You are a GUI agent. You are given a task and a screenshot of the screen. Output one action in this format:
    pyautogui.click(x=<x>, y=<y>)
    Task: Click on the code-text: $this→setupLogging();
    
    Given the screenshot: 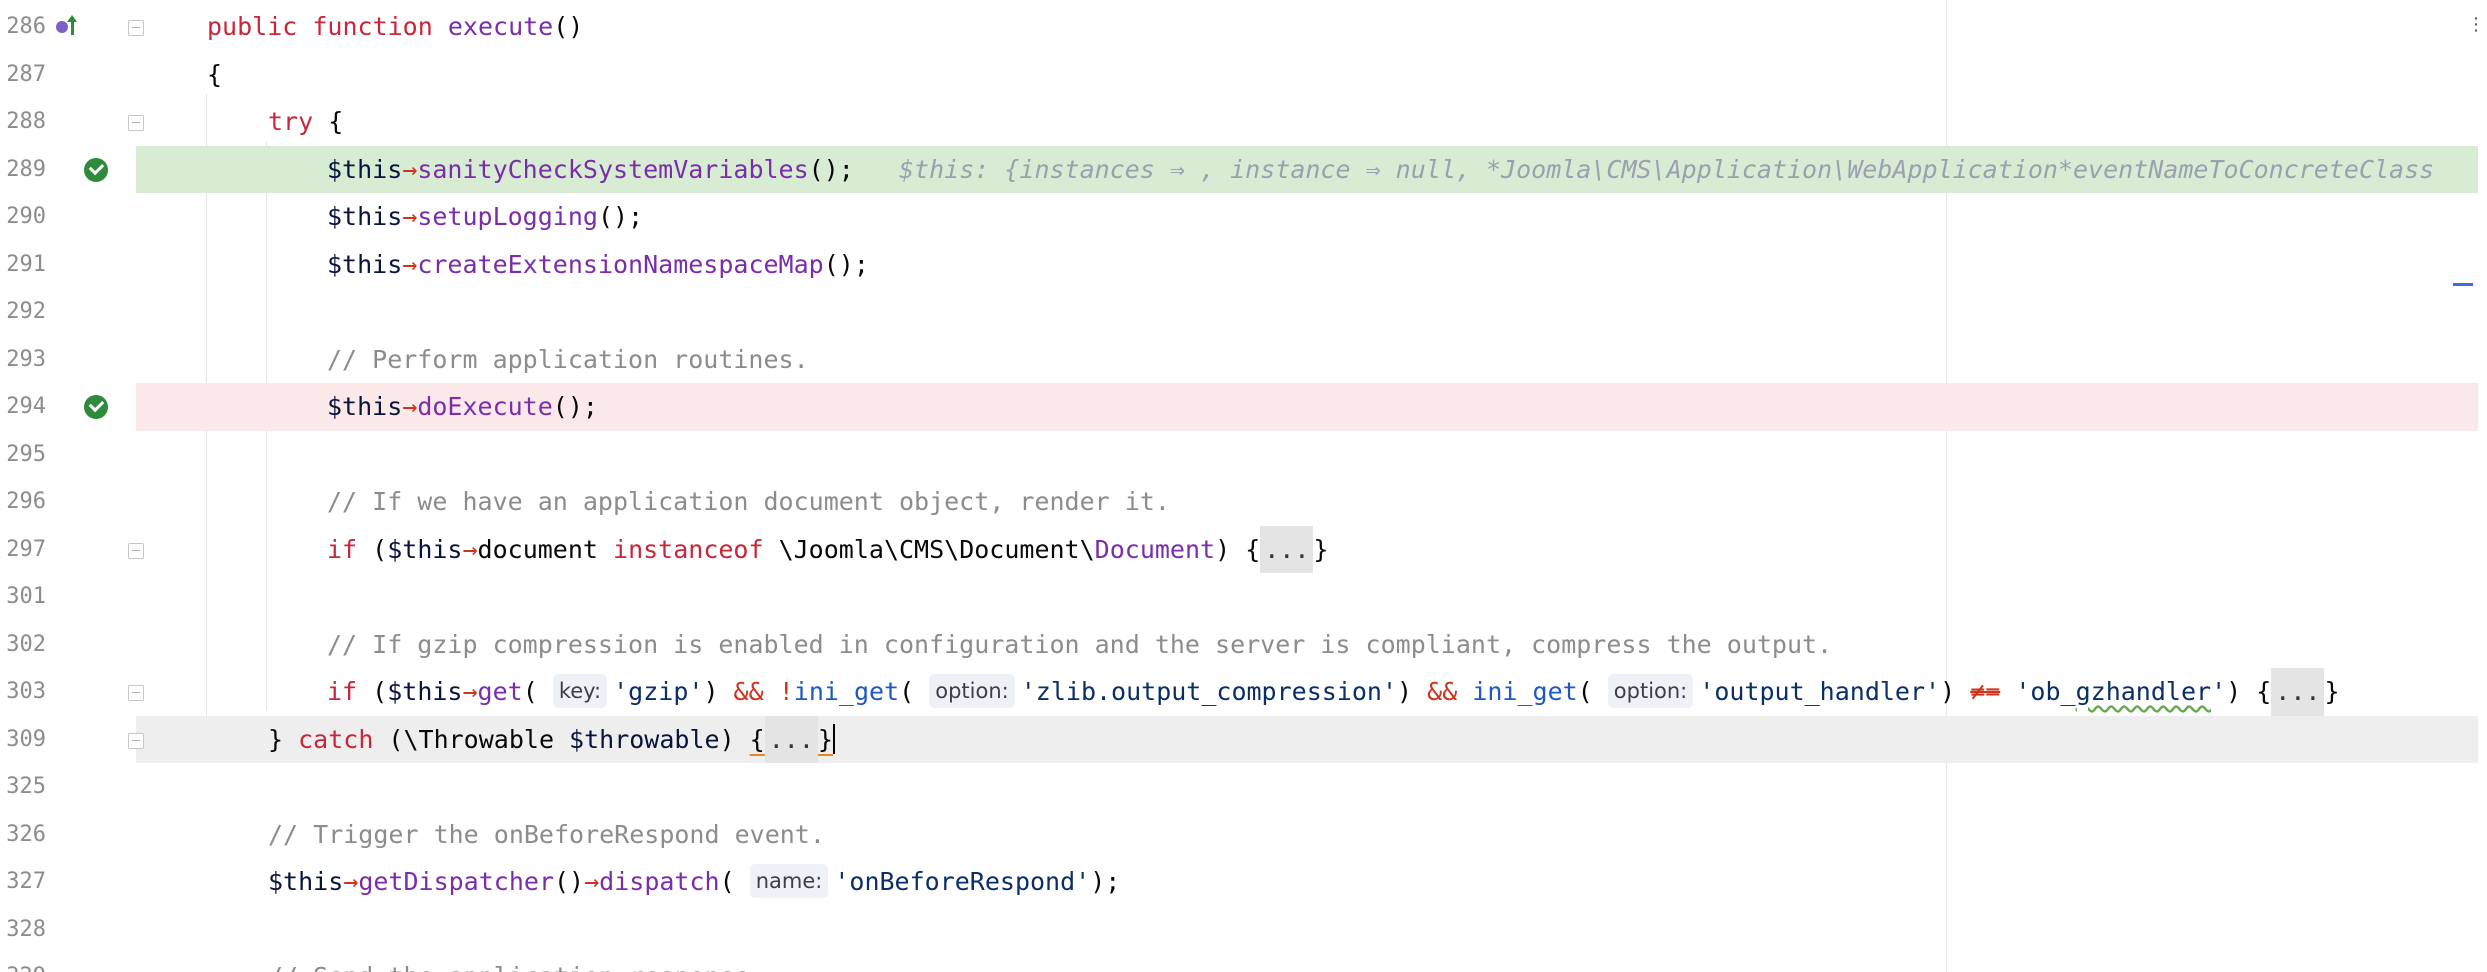 What is the action you would take?
    pyautogui.click(x=485, y=217)
    